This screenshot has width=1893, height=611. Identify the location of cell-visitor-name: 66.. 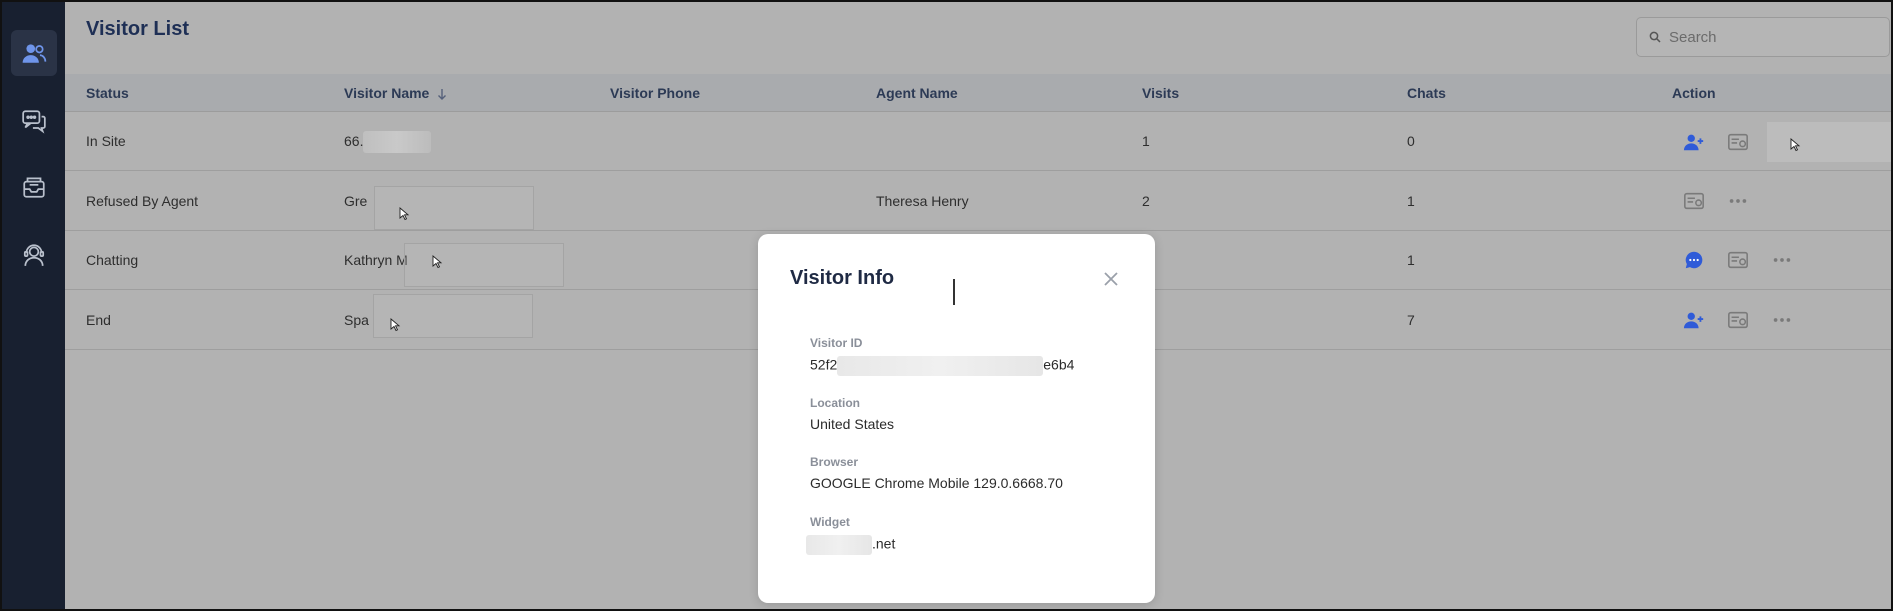
(388, 141).